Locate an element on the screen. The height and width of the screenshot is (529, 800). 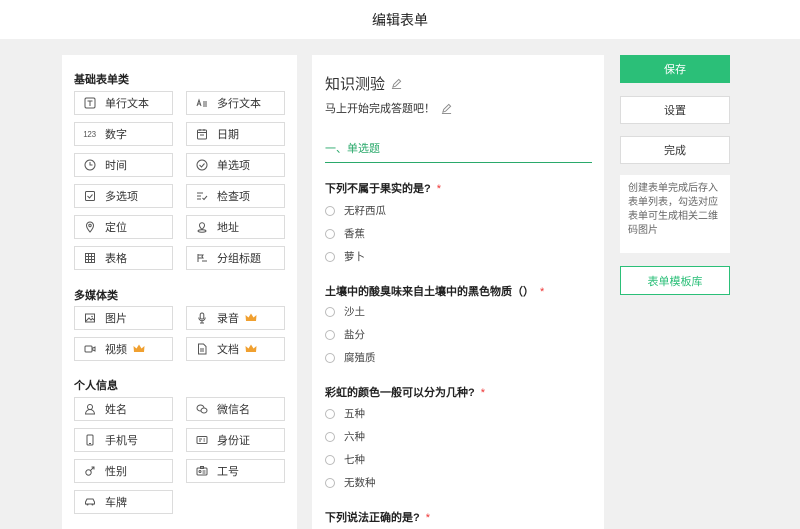
top-bar: 编辑表单 is located at coordinates (400, 19).